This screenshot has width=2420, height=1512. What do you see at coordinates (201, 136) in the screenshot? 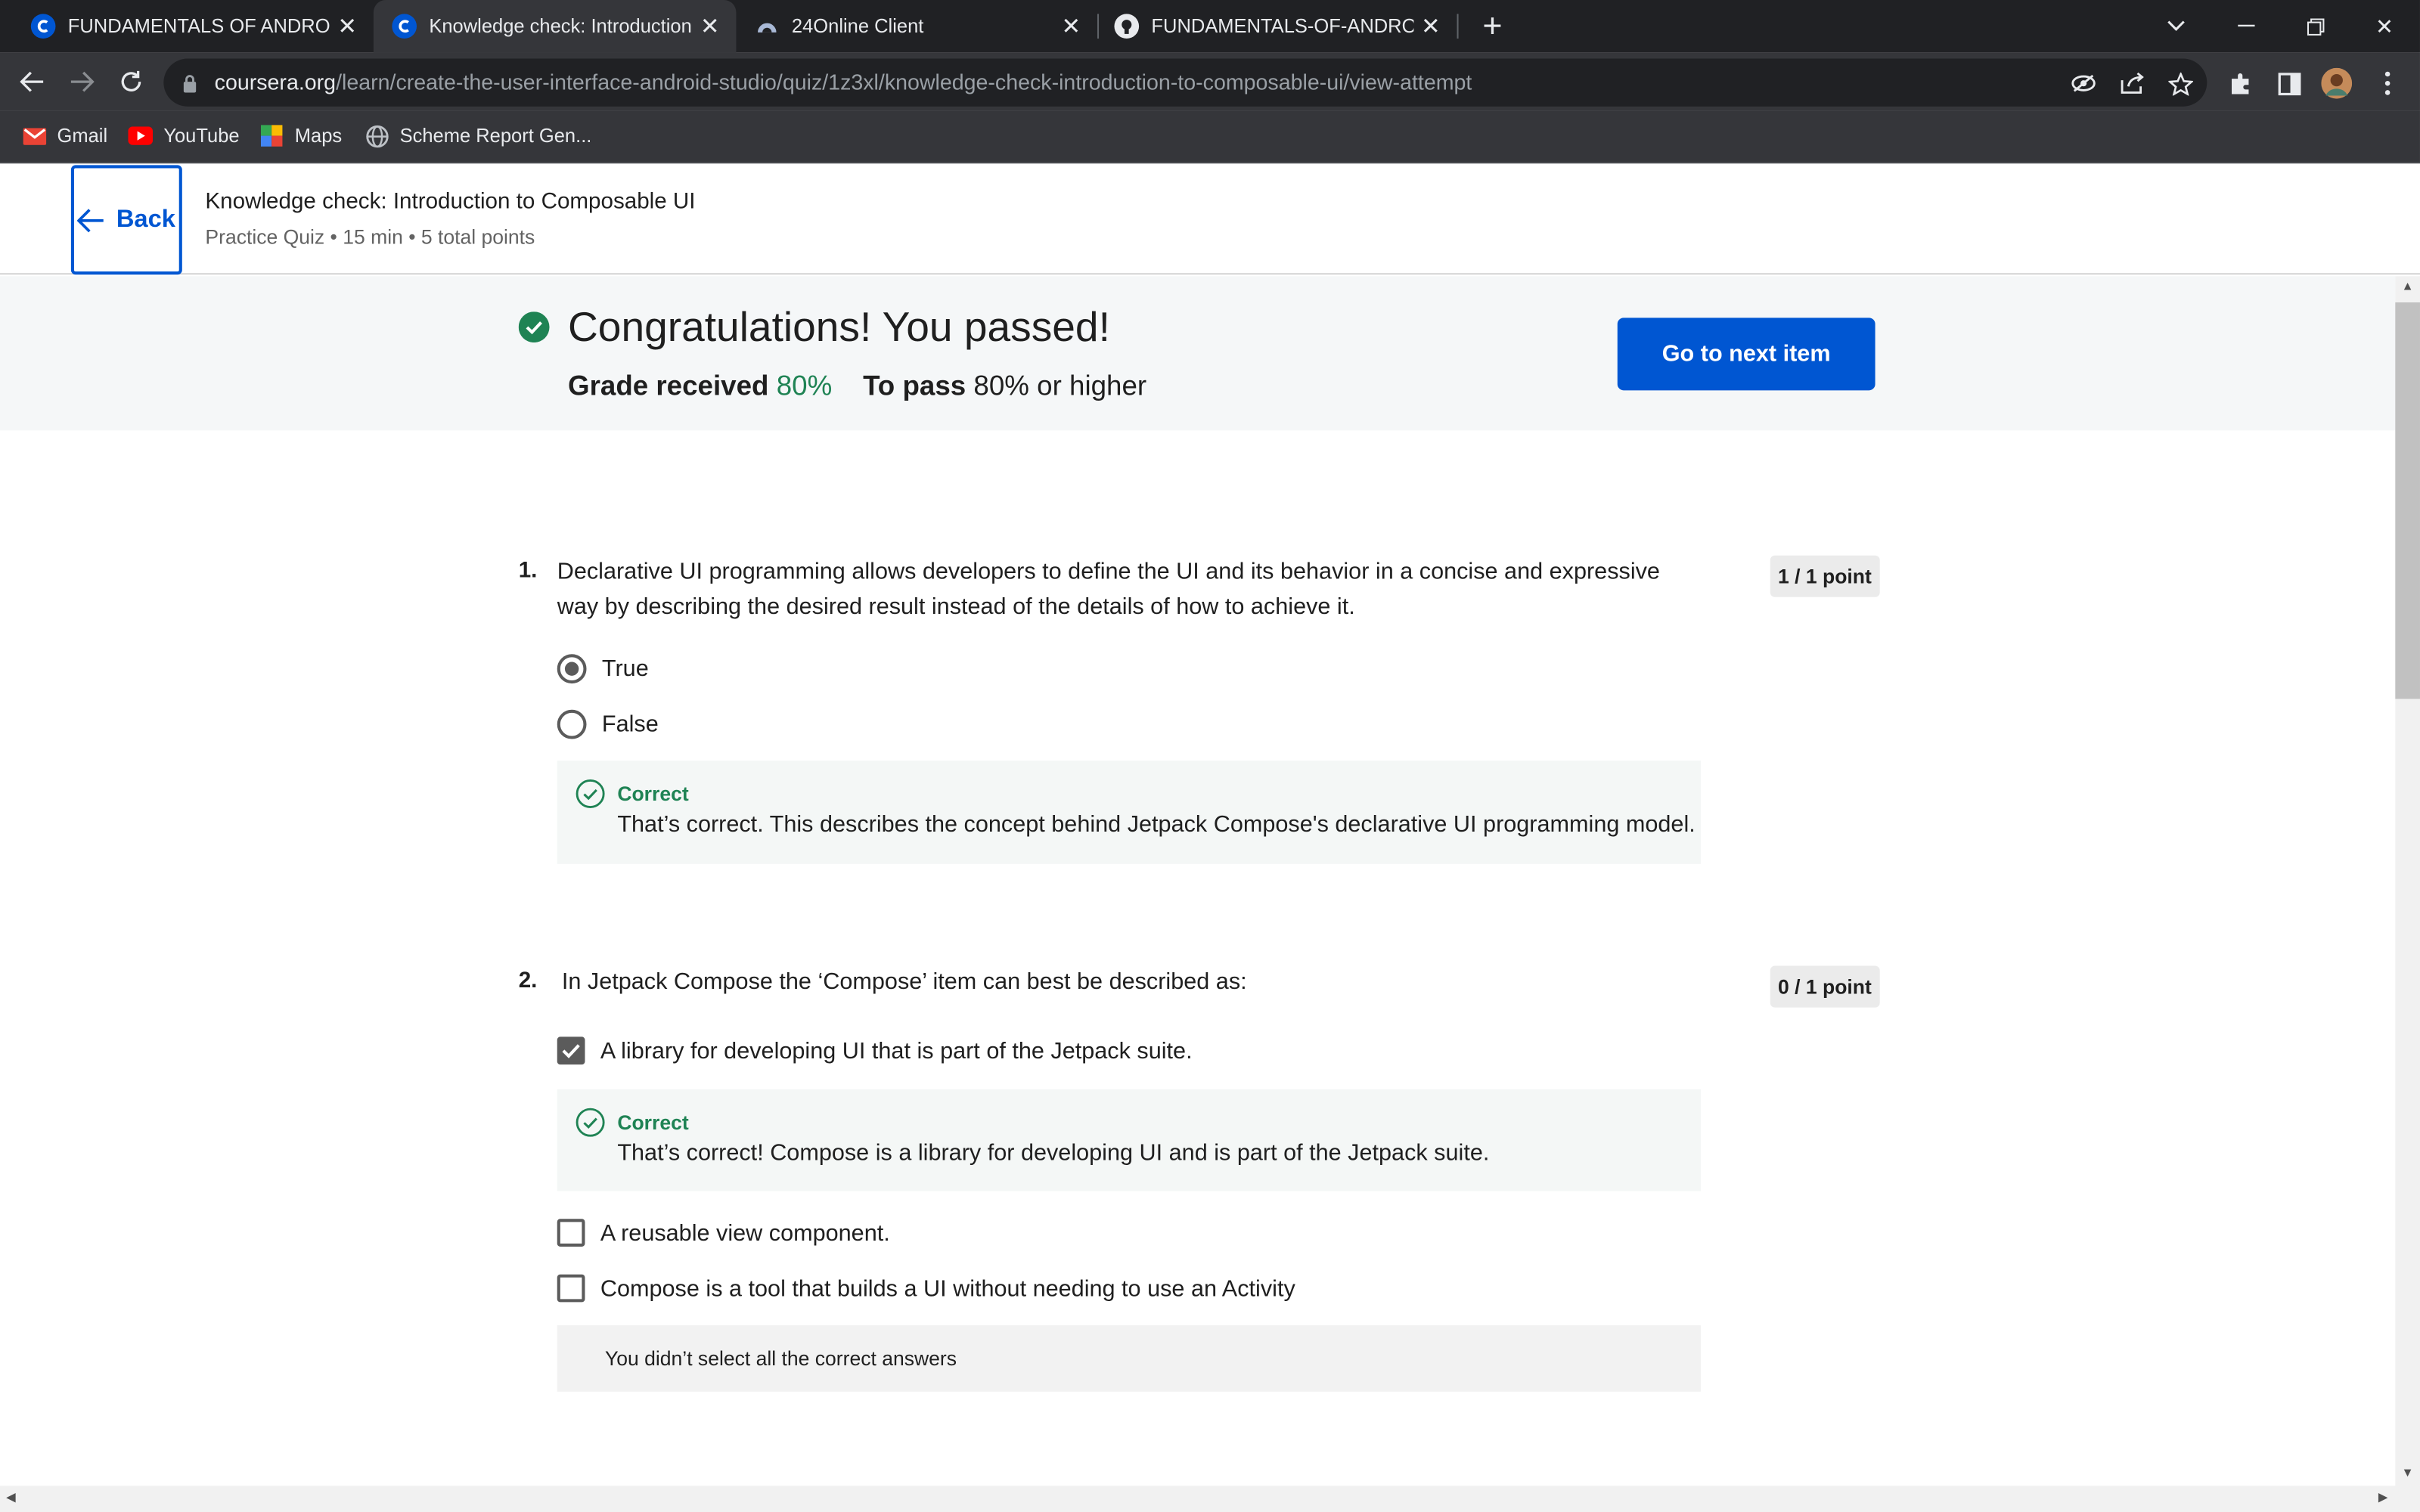
I see `bookmark-label: YouTube` at bounding box center [201, 136].